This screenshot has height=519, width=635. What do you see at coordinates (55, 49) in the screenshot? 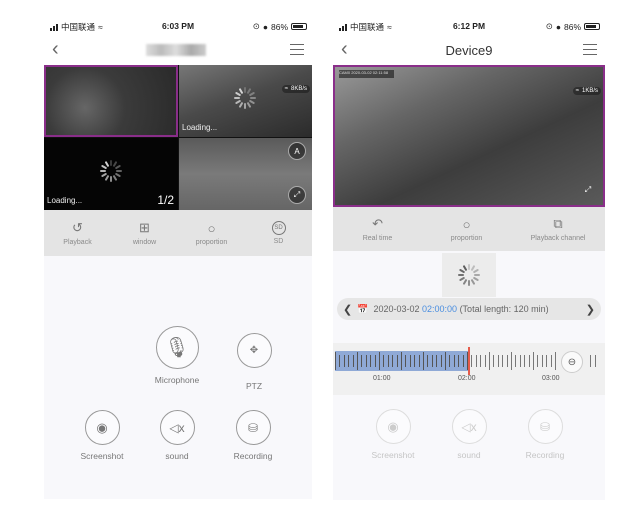
I see `back-button: ‹` at bounding box center [55, 49].